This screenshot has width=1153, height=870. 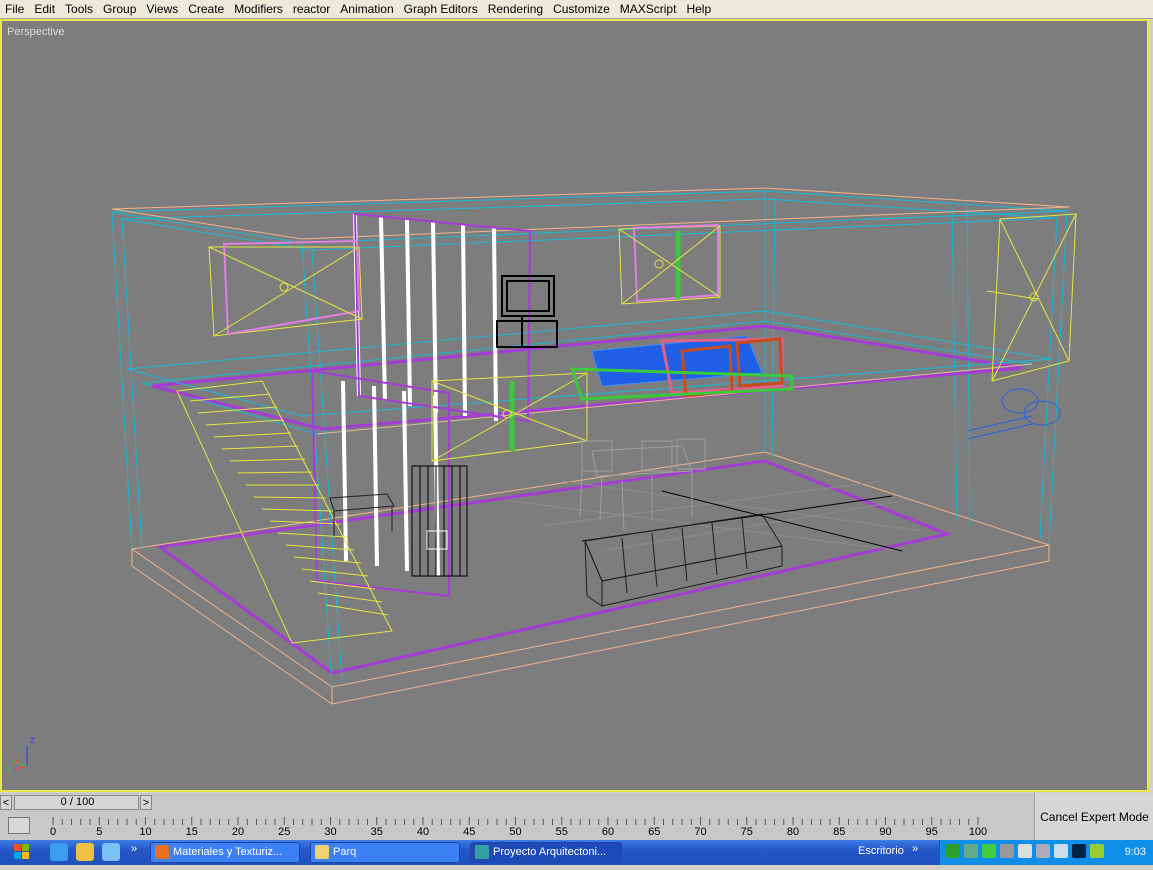 I want to click on window-center, so click(x=669, y=264).